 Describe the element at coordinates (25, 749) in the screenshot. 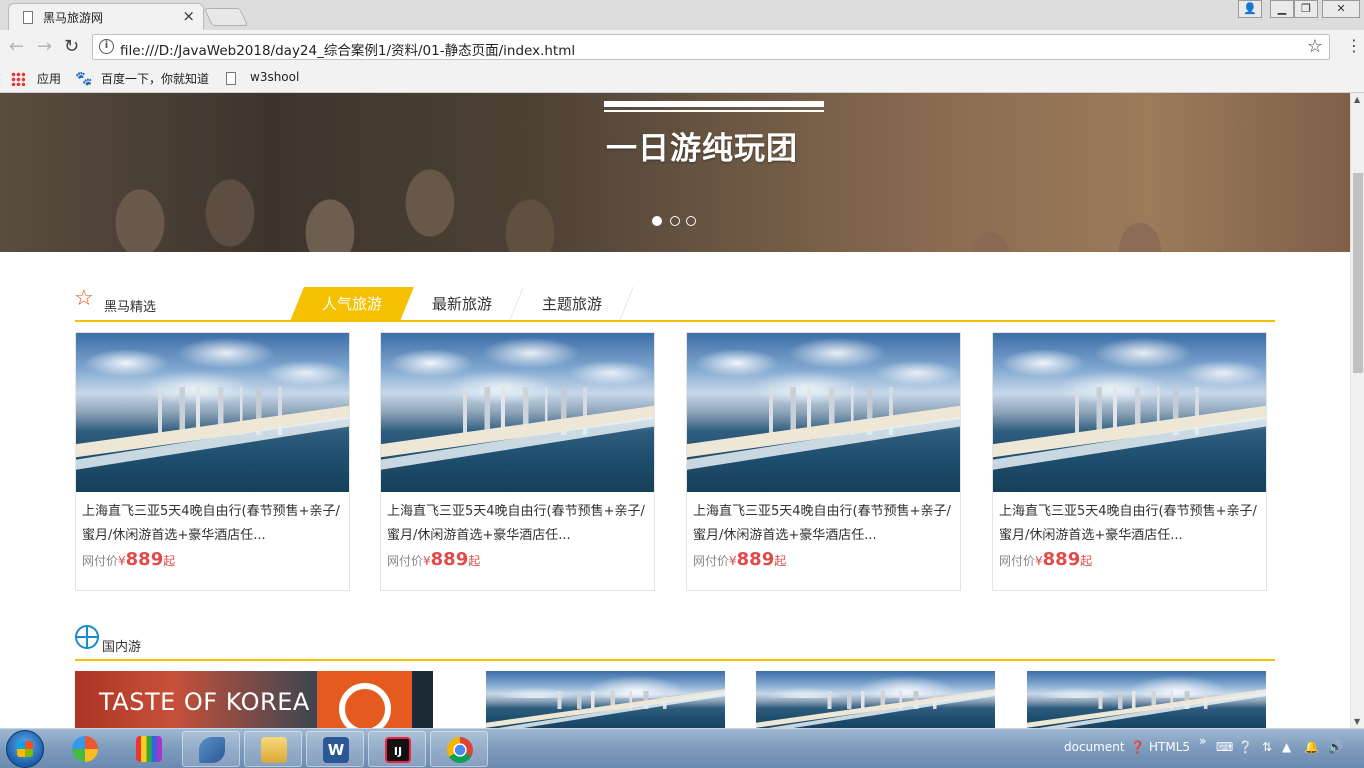

I see `start-button` at that location.